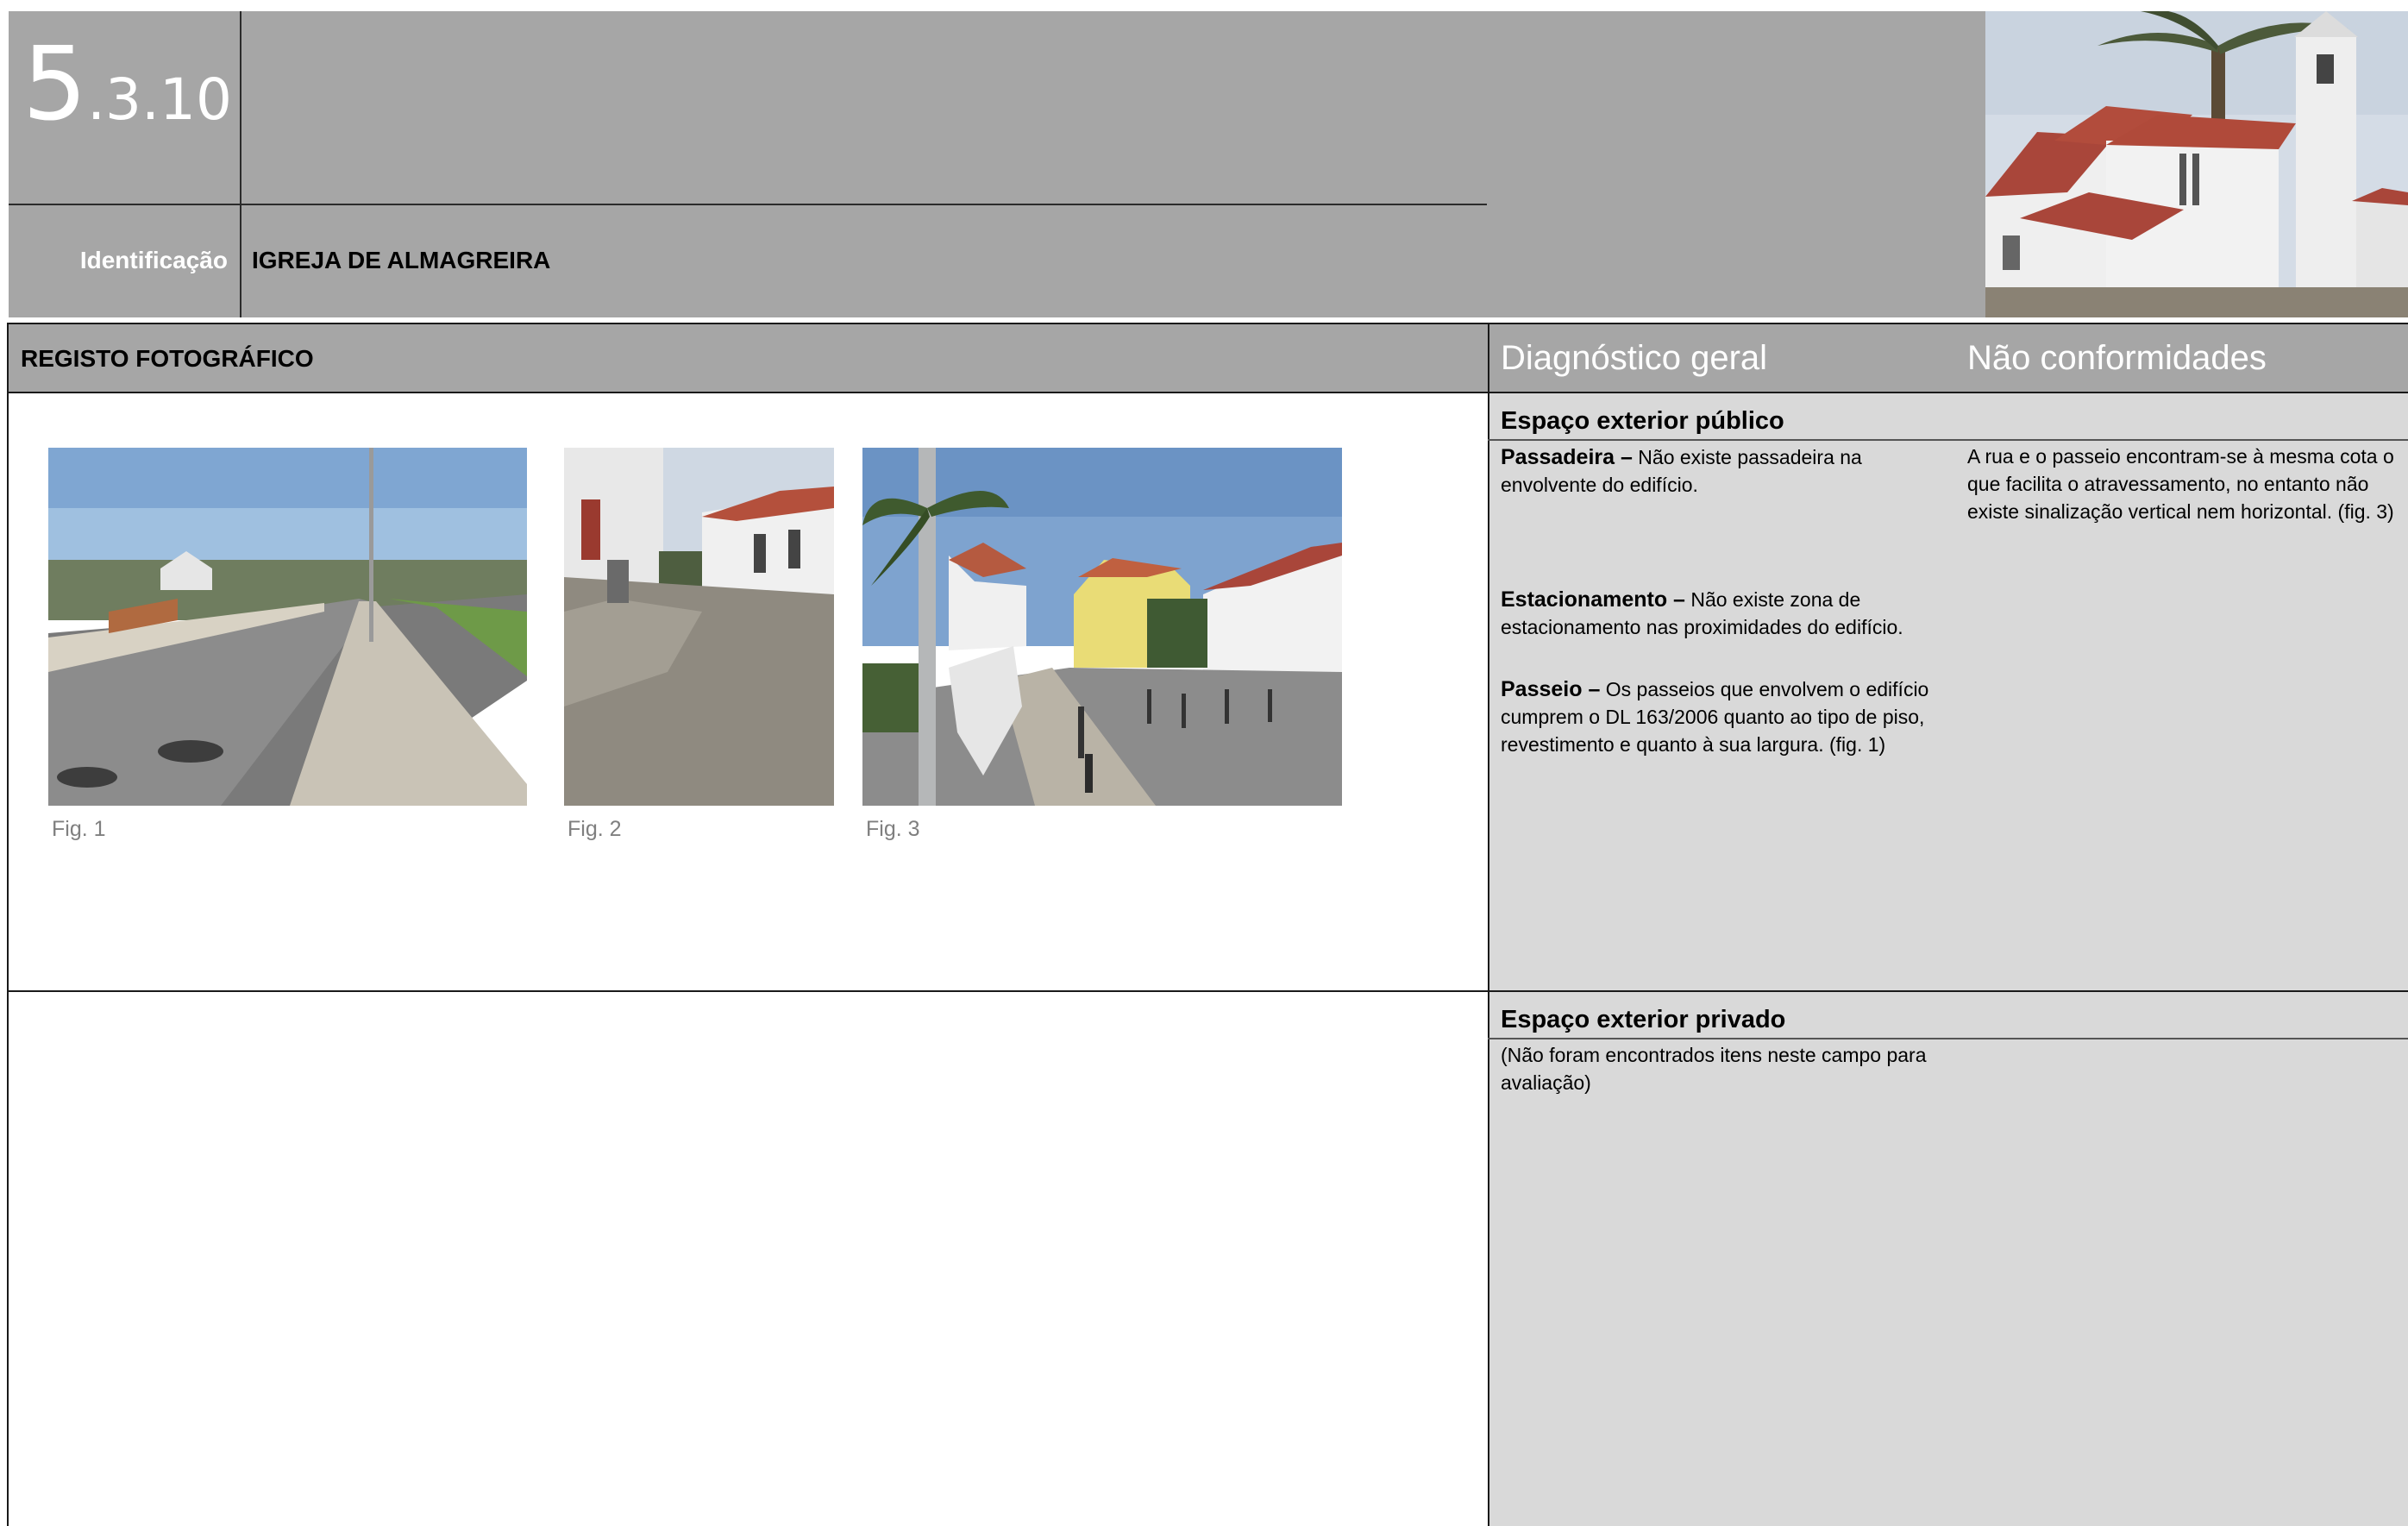  Describe the element at coordinates (1551, 689) in the screenshot. I see `passeio-term: Passeio –` at that location.